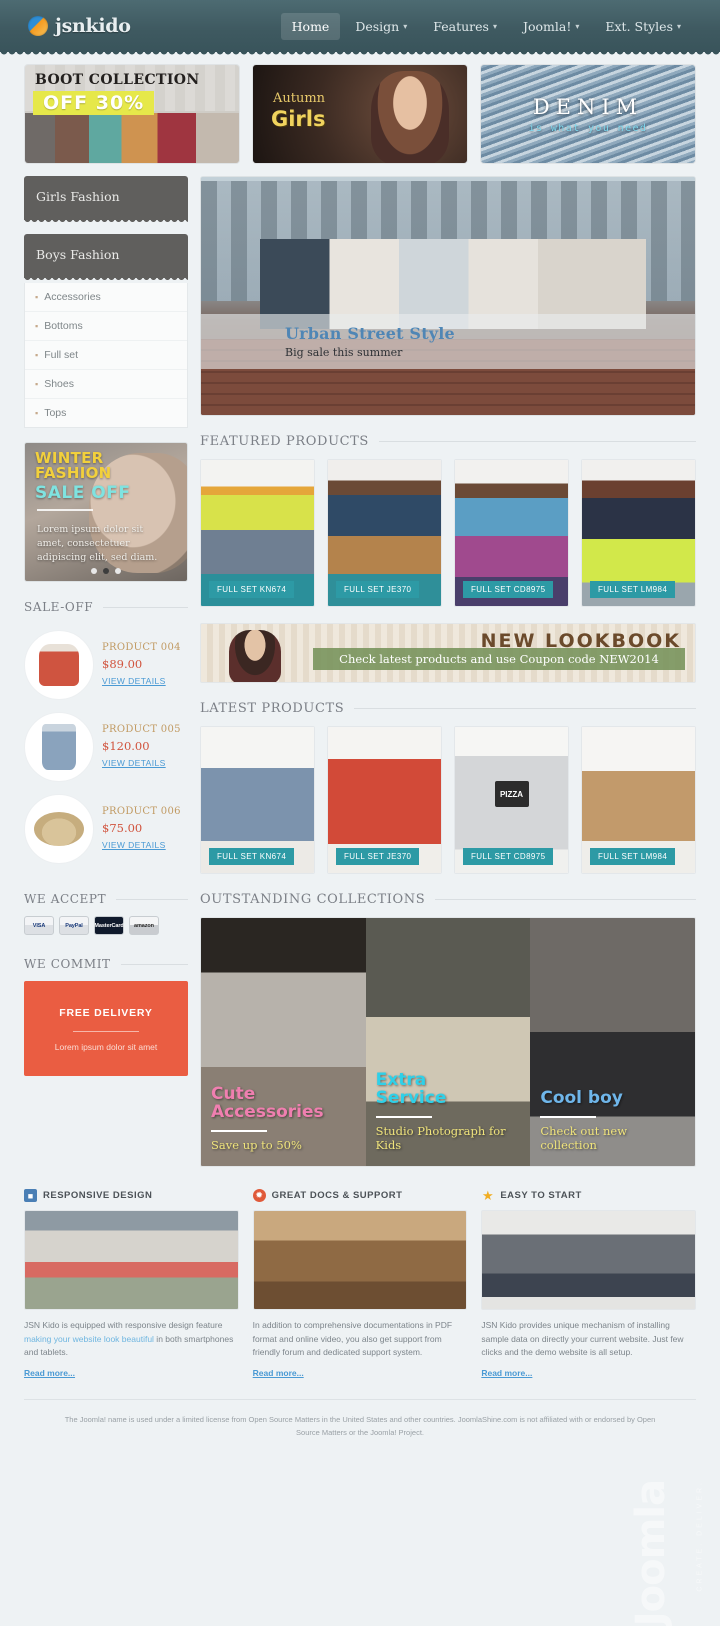 The height and width of the screenshot is (1626, 720). I want to click on list-item: PRODUCT 005 $120.00 VIEW DETAILS, so click(106, 747).